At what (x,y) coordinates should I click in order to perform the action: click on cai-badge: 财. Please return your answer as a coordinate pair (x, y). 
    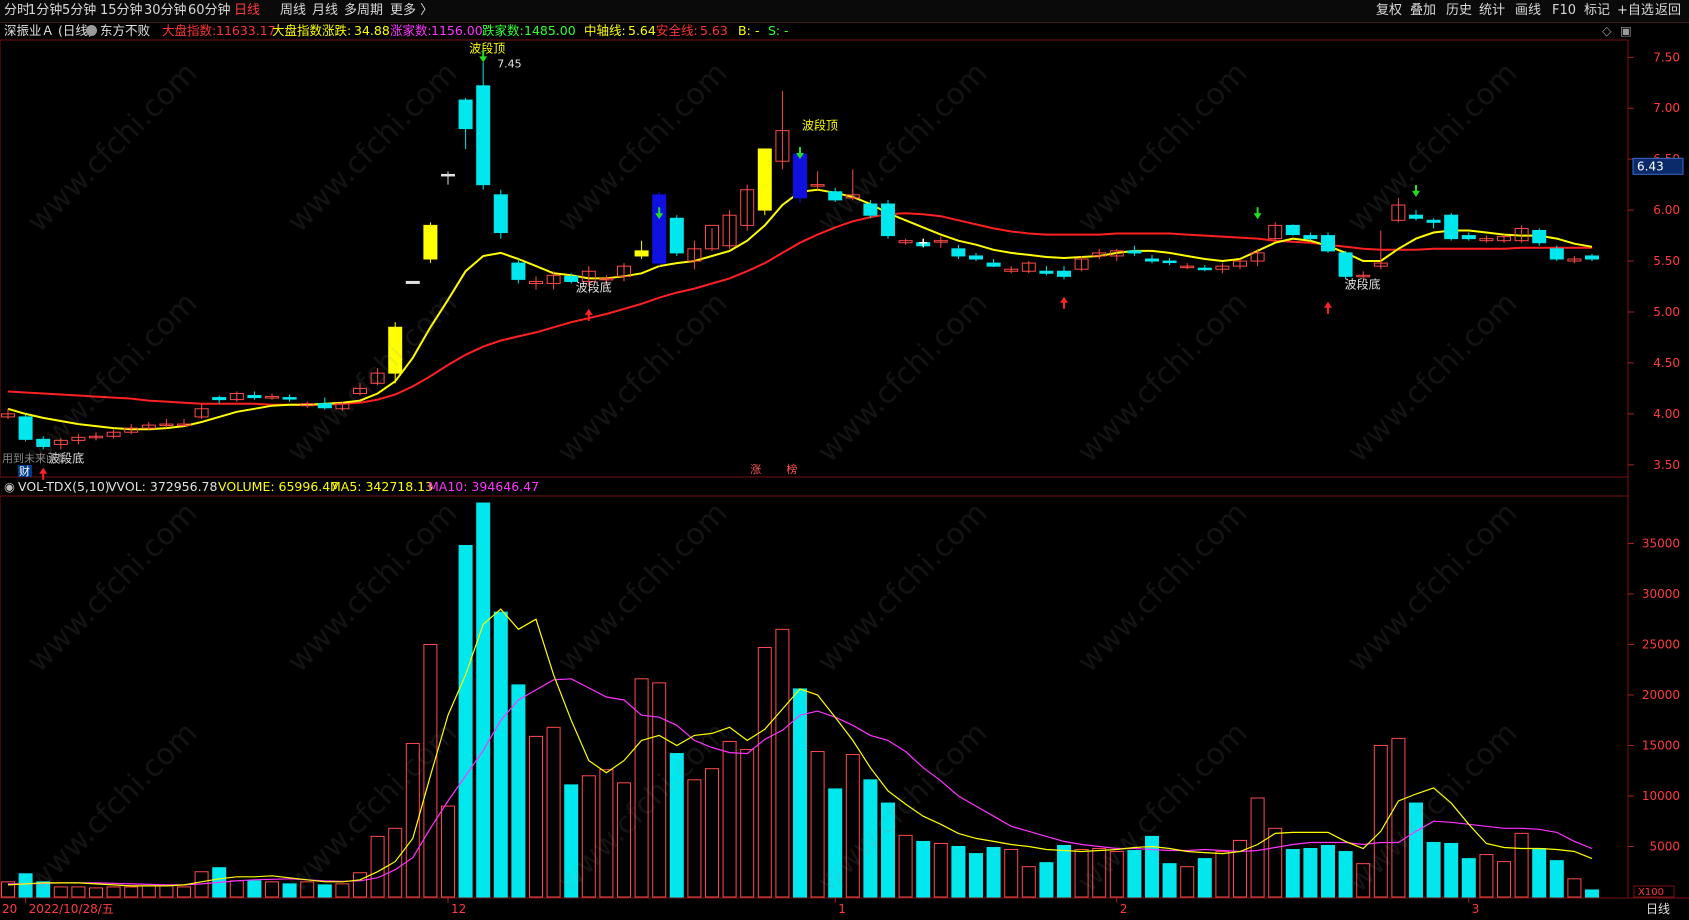
    Looking at the image, I should click on (24, 471).